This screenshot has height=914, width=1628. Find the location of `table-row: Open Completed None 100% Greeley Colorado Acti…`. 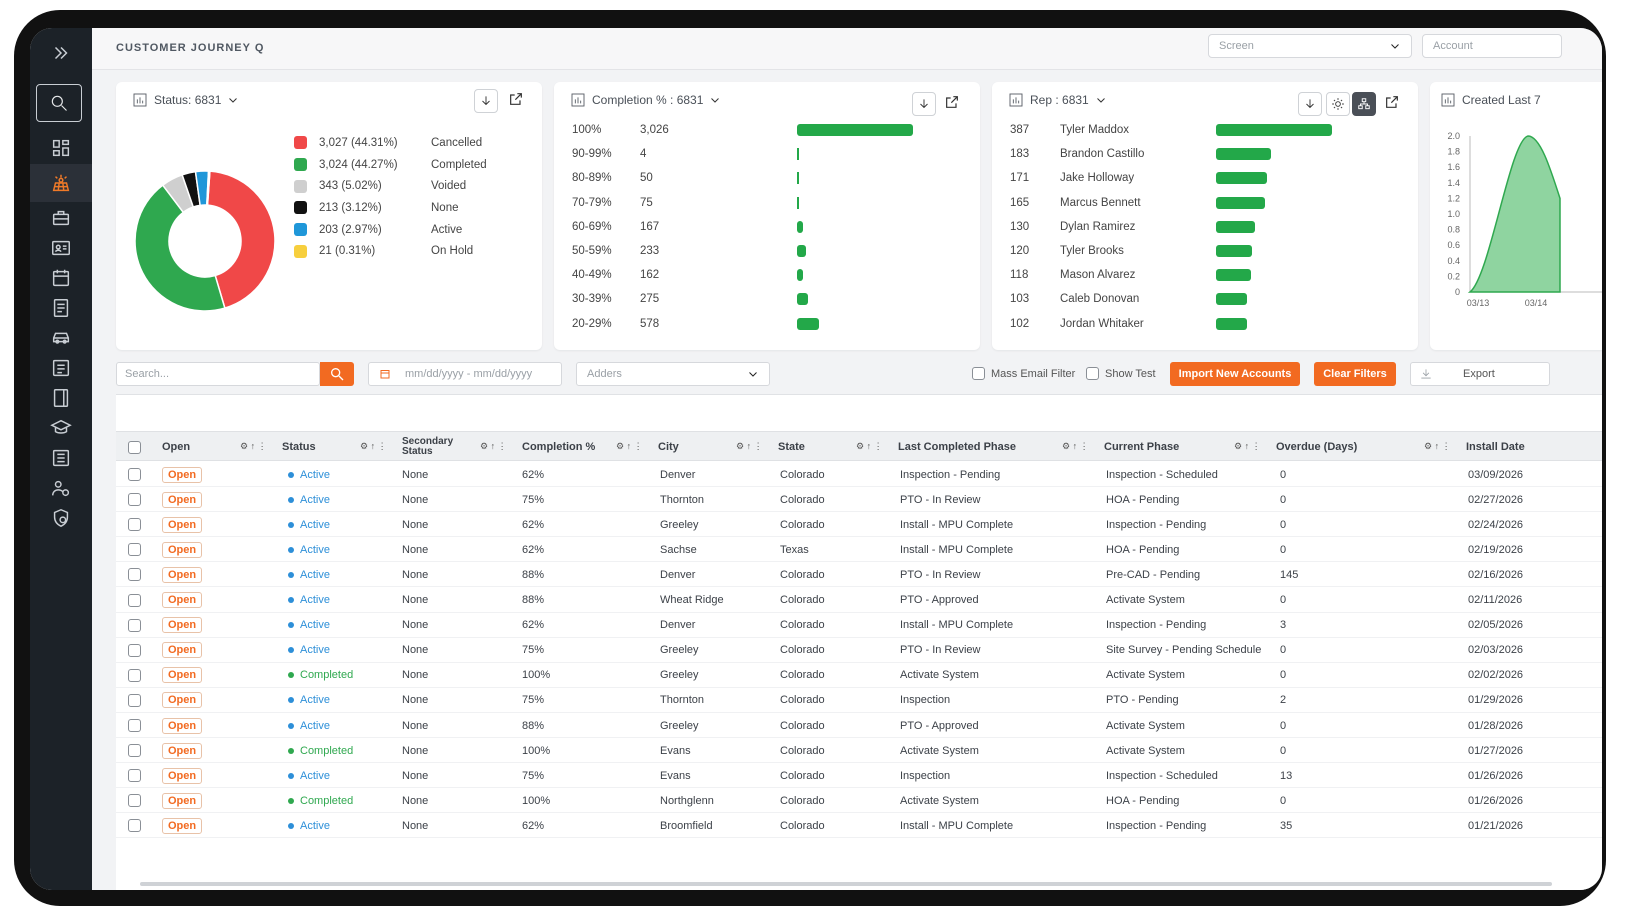

table-row: Open Completed None 100% Greeley Colorado Acti… is located at coordinates (859, 675).